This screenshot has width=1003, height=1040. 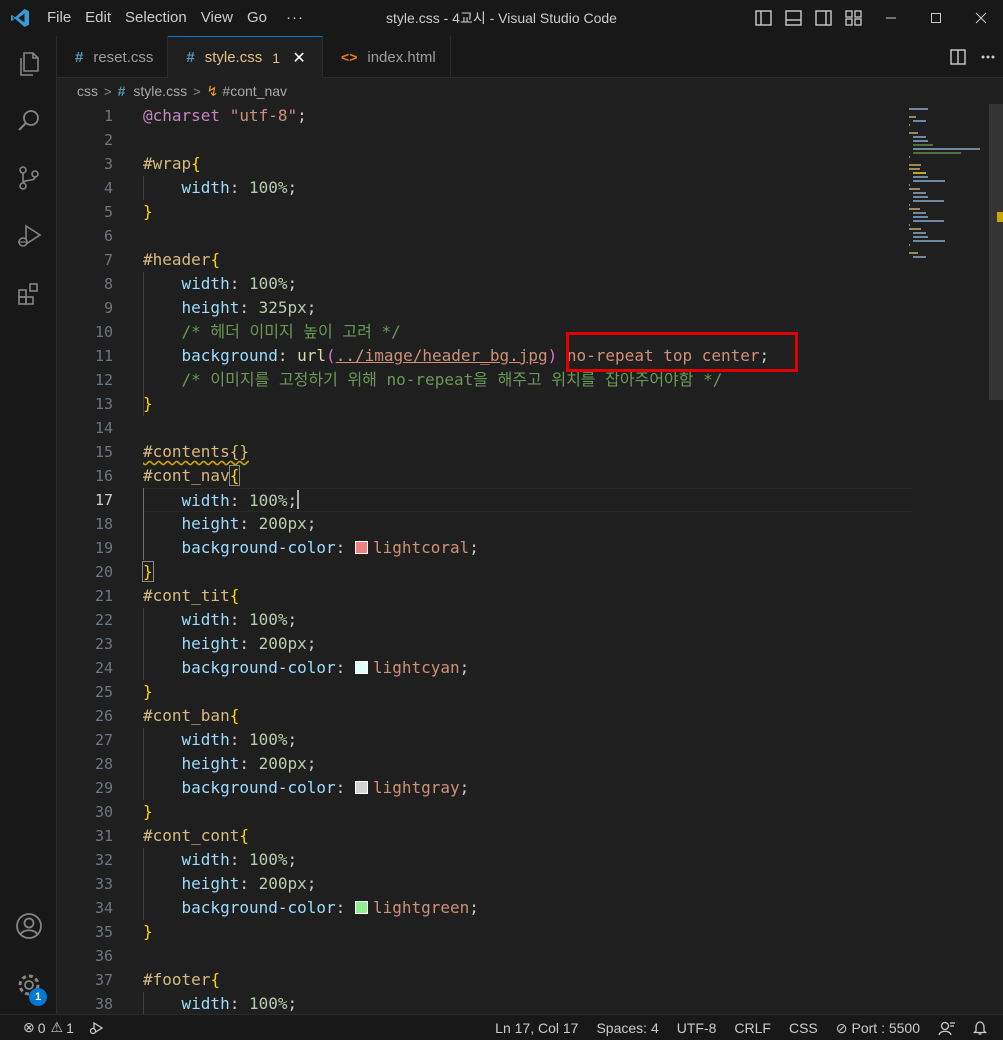 I want to click on live-server-status: ⊘ Port : 5500, so click(x=878, y=1027).